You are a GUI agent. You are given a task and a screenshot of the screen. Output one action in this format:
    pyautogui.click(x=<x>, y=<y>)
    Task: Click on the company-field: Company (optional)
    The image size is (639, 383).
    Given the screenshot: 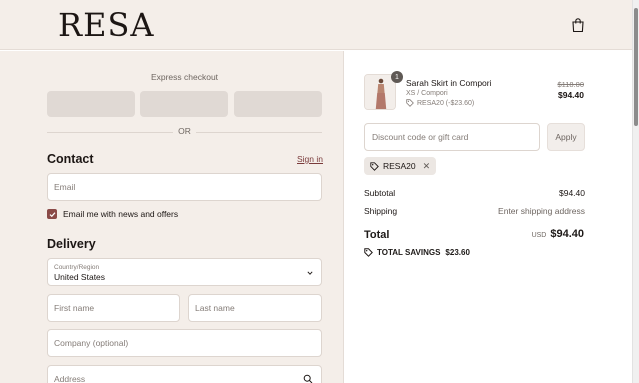 What is the action you would take?
    pyautogui.click(x=184, y=343)
    